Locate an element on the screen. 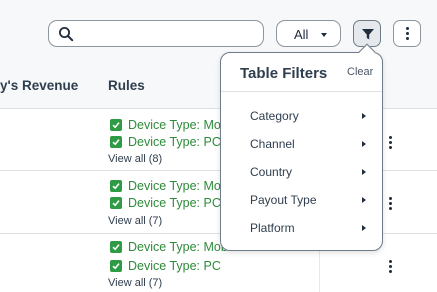 The width and height of the screenshot is (437, 292). scope-select: All is located at coordinates (308, 33).